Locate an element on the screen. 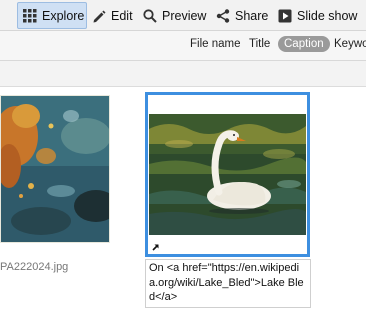  share-icon is located at coordinates (223, 15).